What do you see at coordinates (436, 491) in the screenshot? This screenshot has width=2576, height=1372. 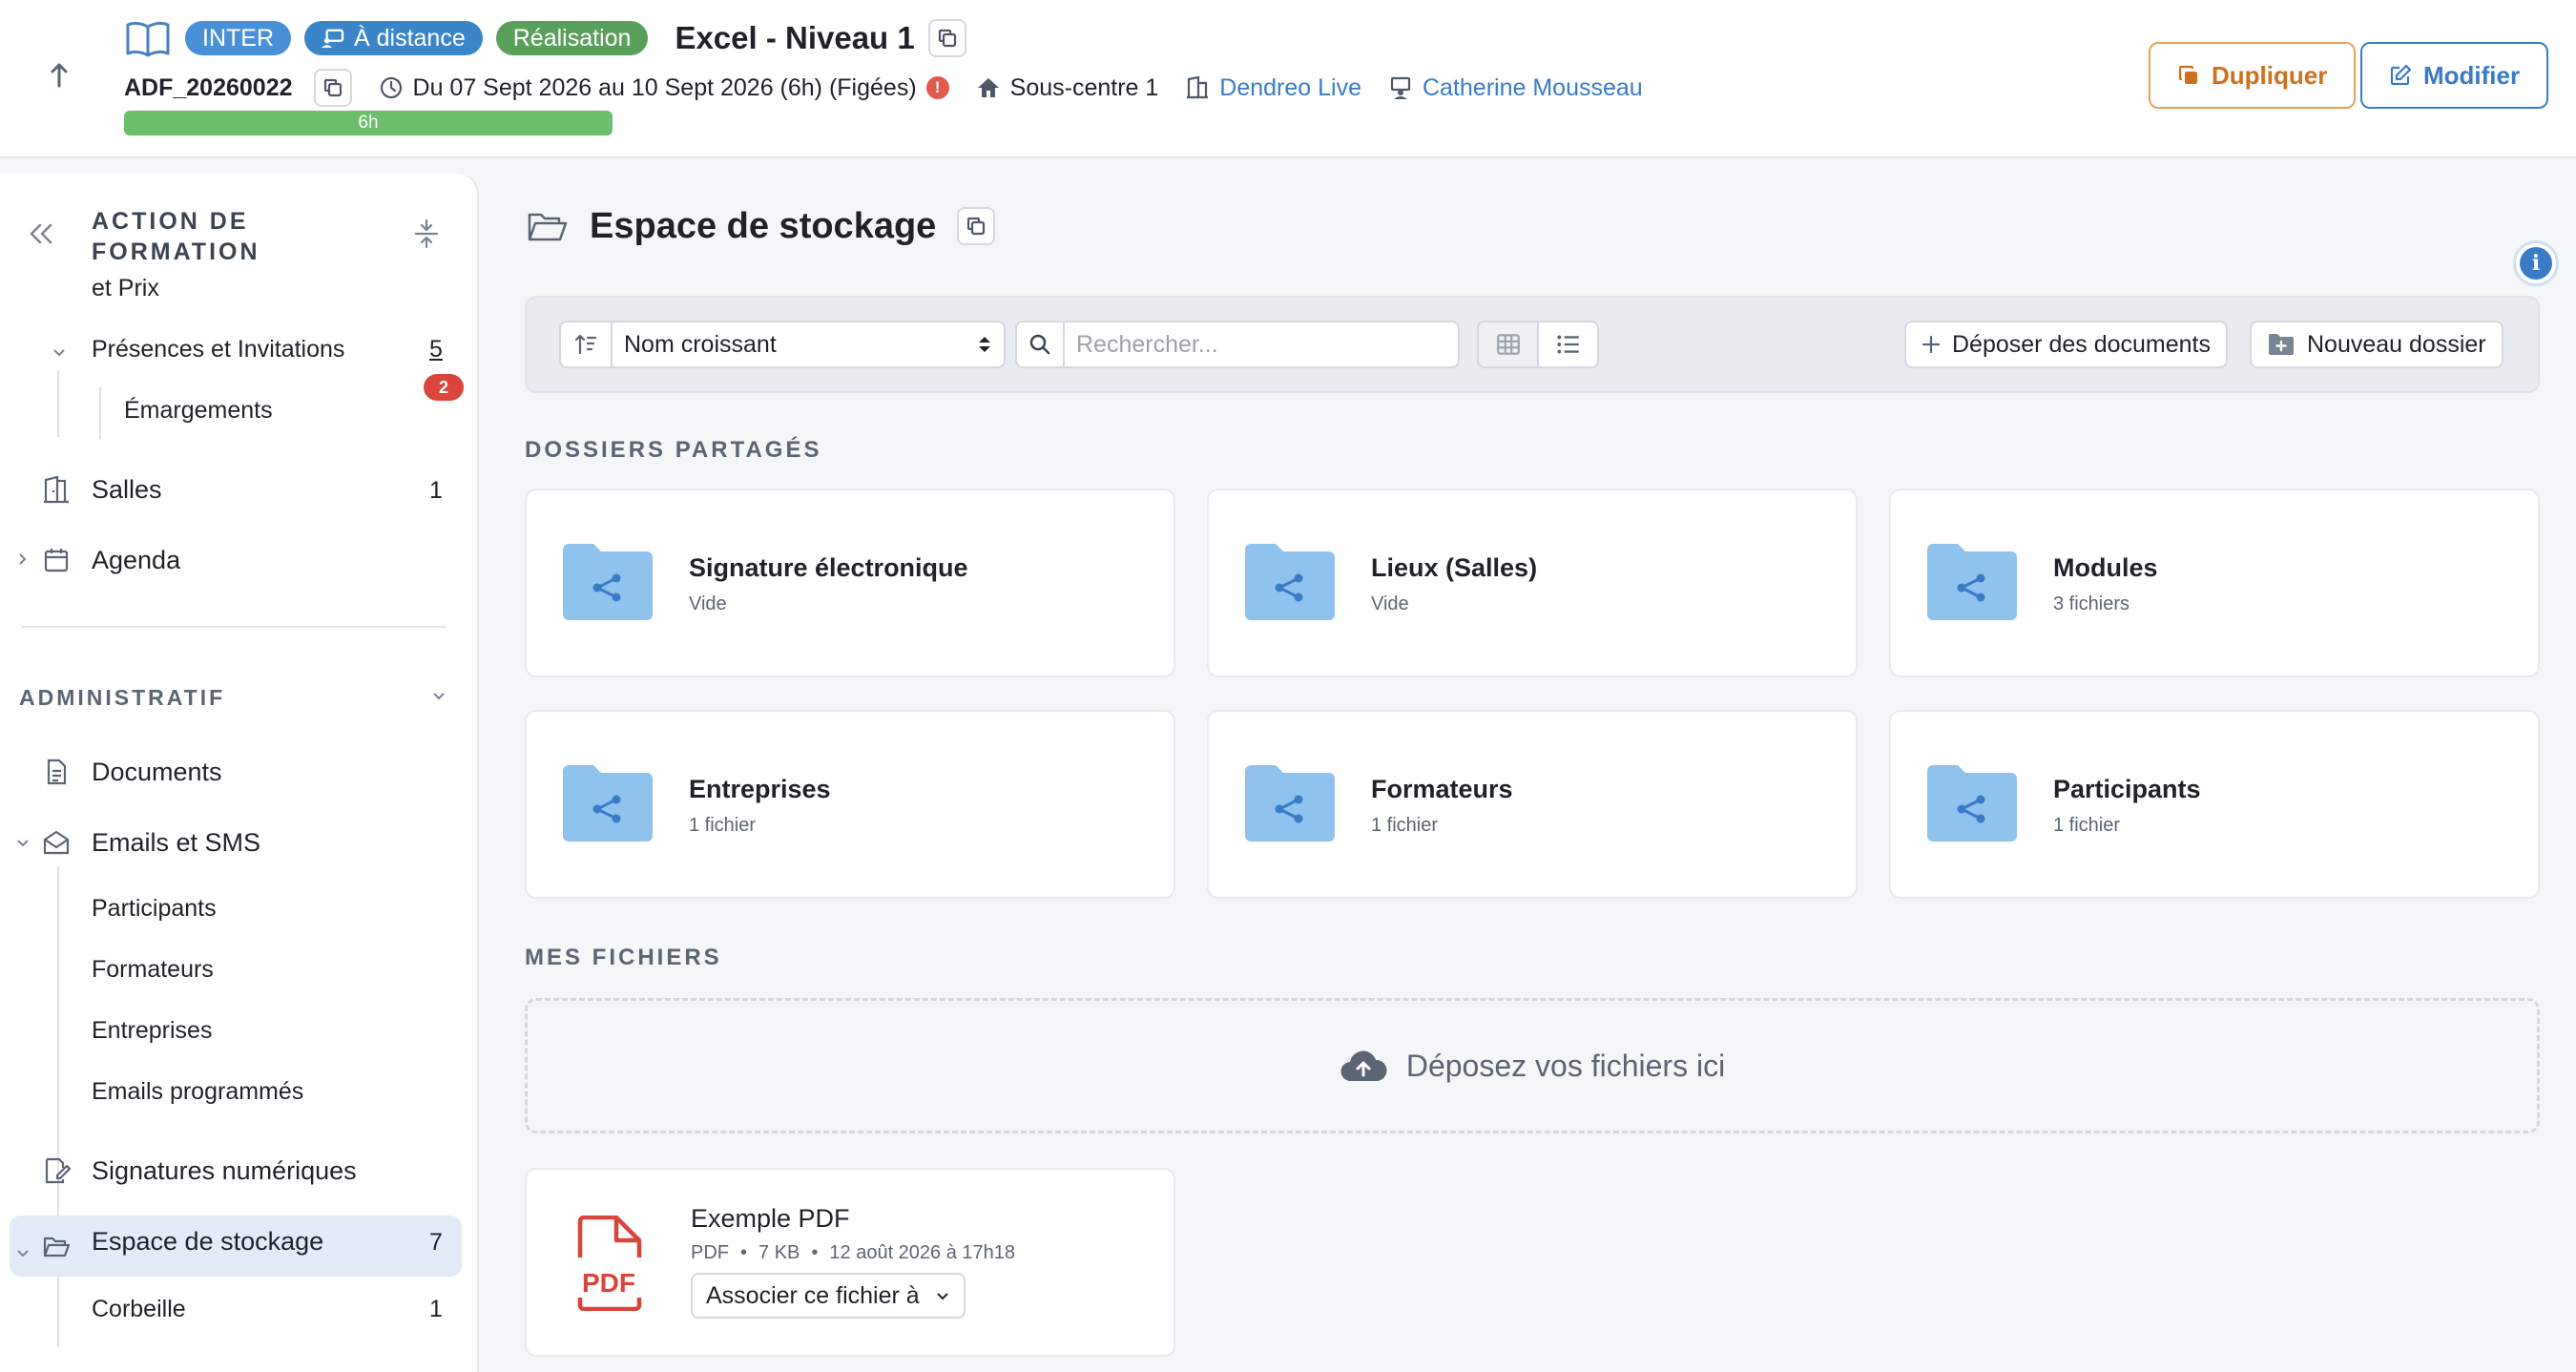 I see `salles-count: 1` at bounding box center [436, 491].